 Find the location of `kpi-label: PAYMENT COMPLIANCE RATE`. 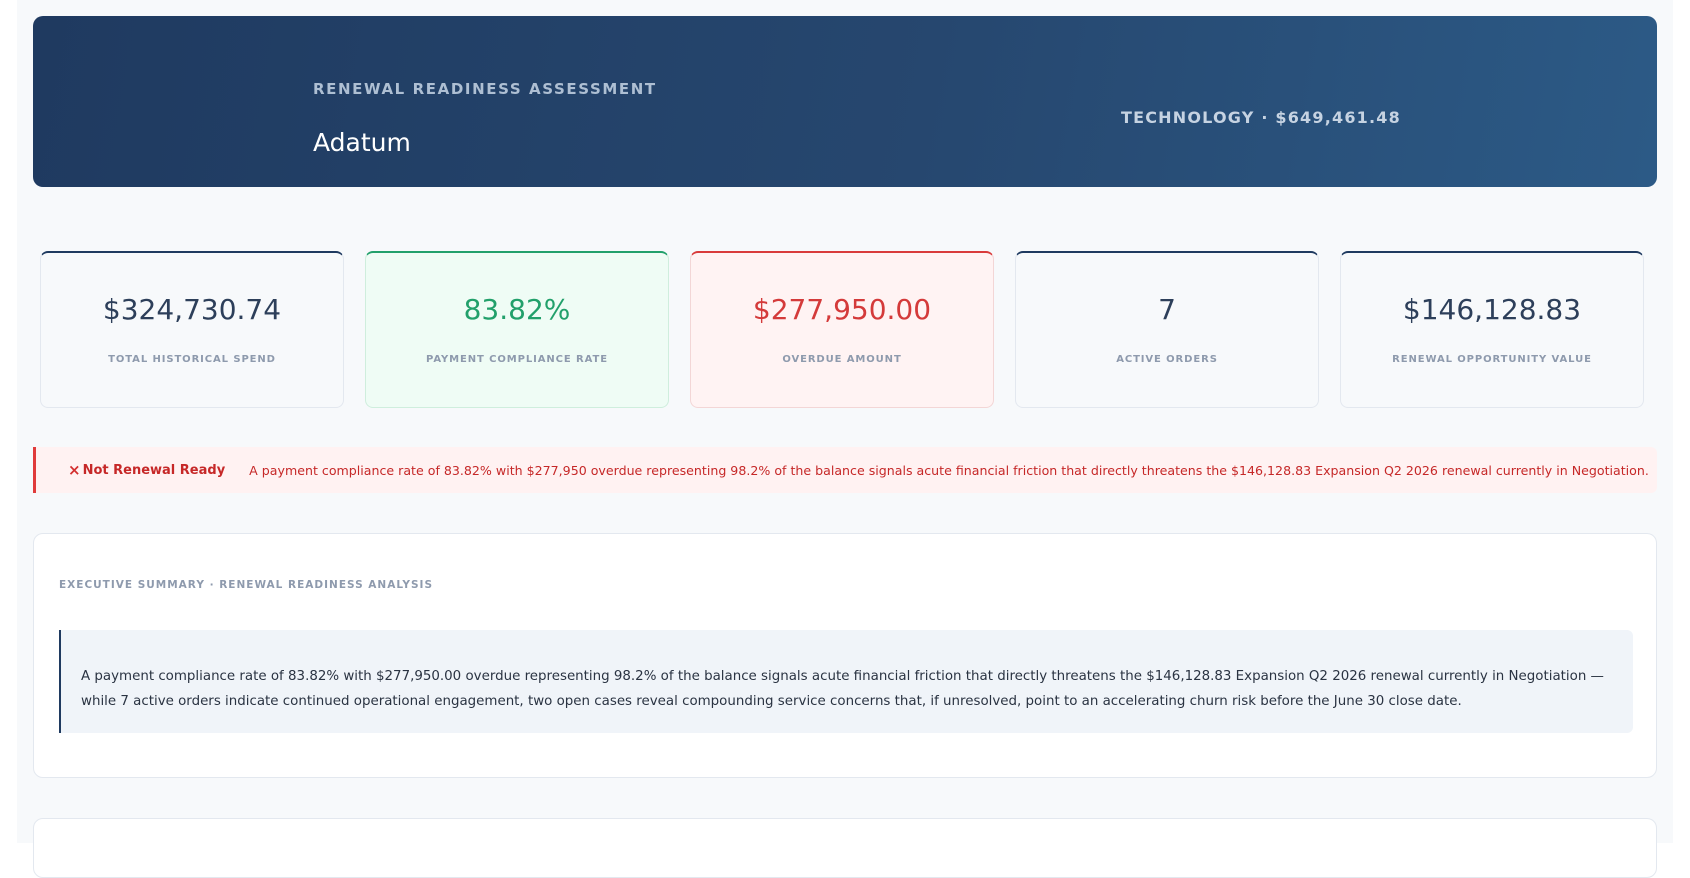

kpi-label: PAYMENT COMPLIANCE RATE is located at coordinates (517, 359).